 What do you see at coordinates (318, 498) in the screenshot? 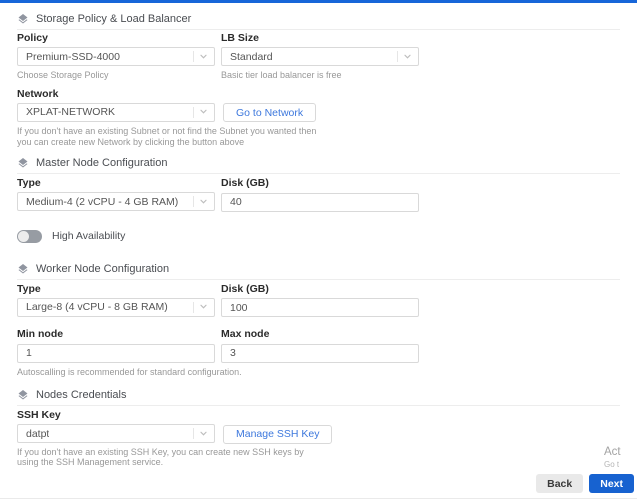
I see `bottom-divider` at bounding box center [318, 498].